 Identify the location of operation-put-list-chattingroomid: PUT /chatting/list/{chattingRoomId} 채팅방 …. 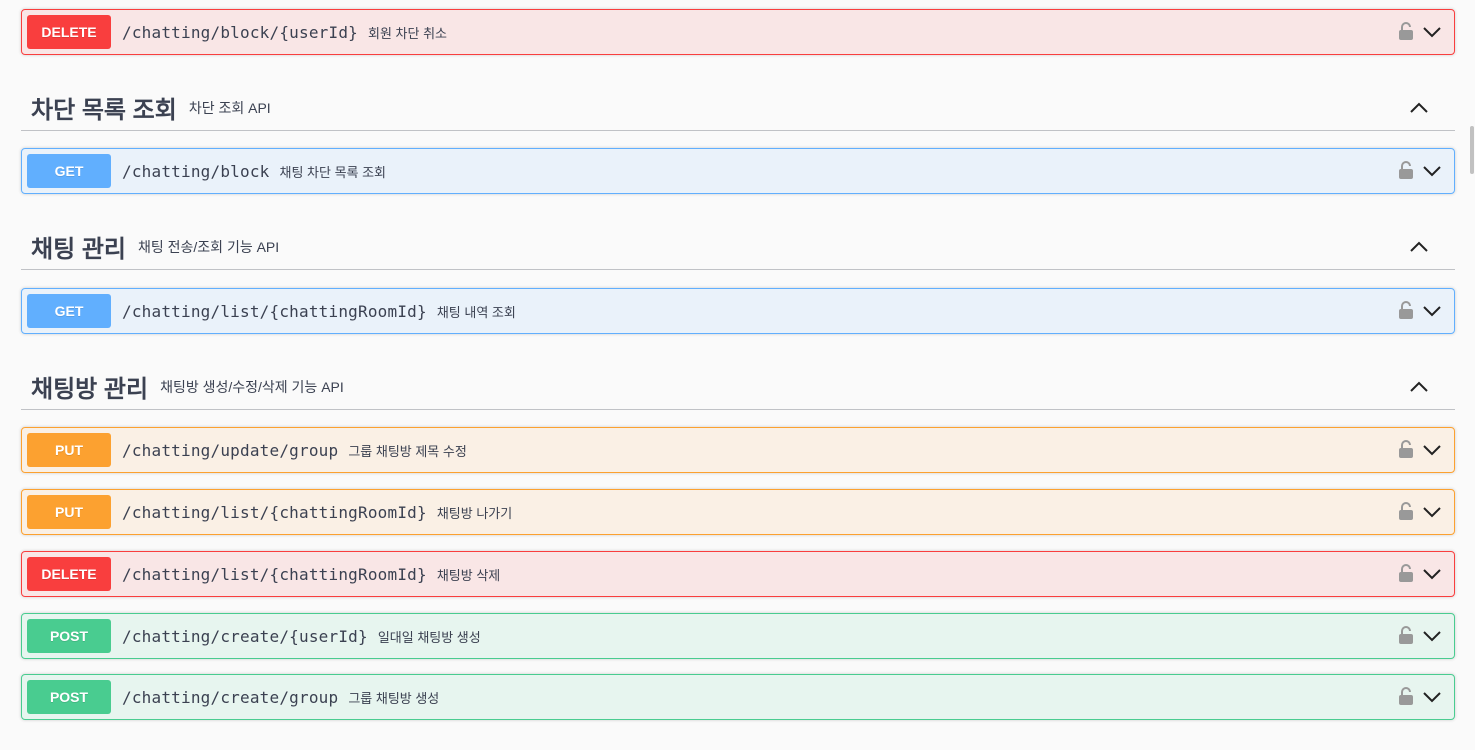
(738, 512).